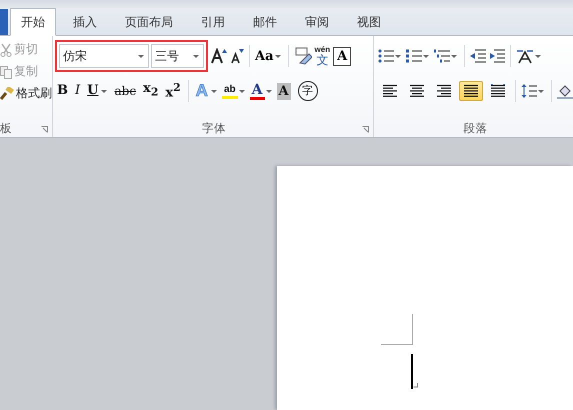 The height and width of the screenshot is (410, 573). I want to click on ribbon-tab: 邮件, so click(265, 22).